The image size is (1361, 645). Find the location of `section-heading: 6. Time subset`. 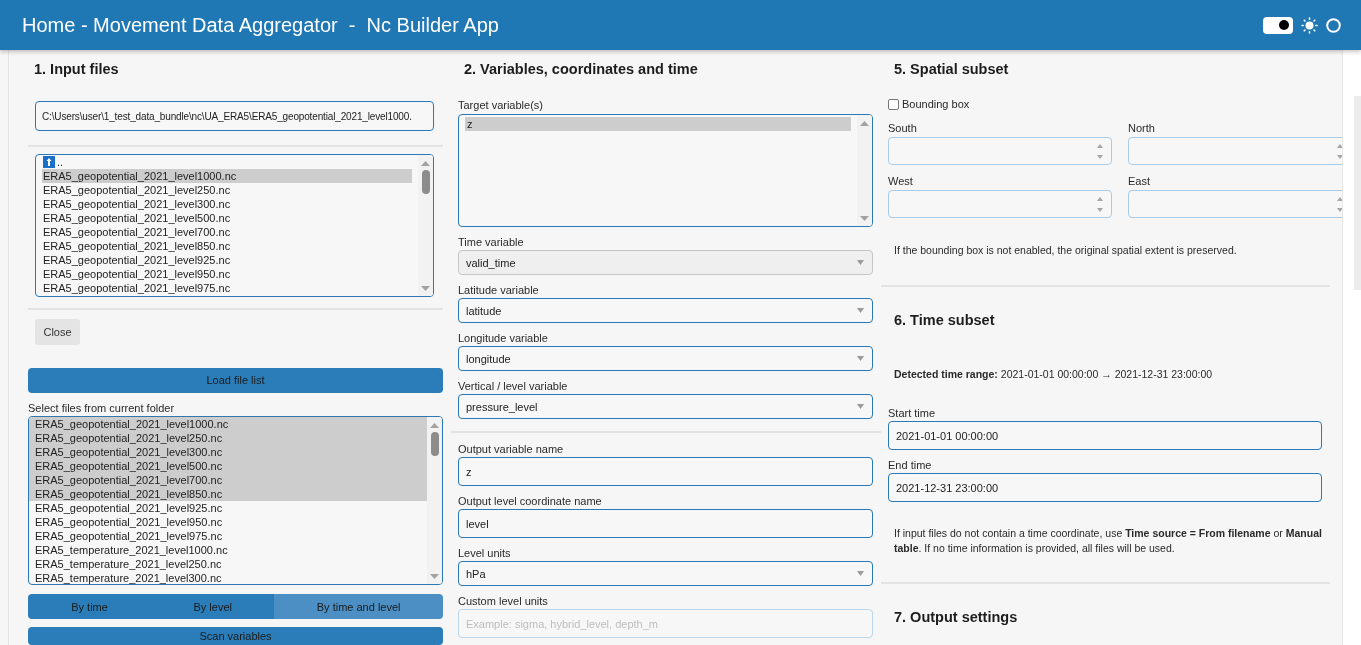

section-heading: 6. Time subset is located at coordinates (944, 320).